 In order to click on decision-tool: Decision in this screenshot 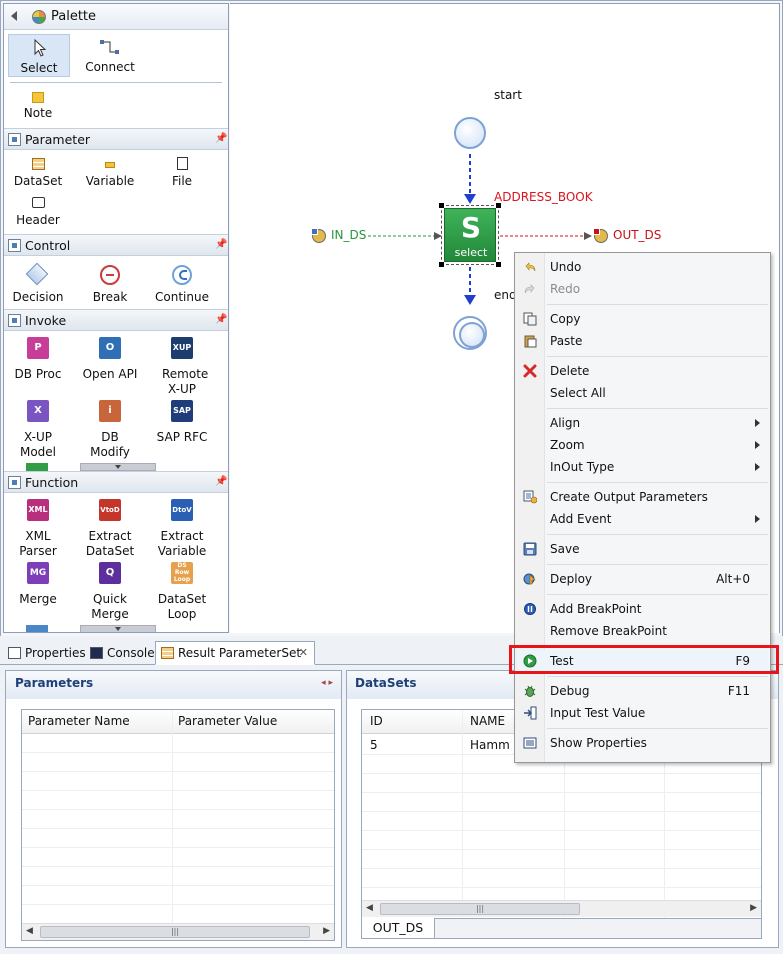, I will do `click(38, 283)`.